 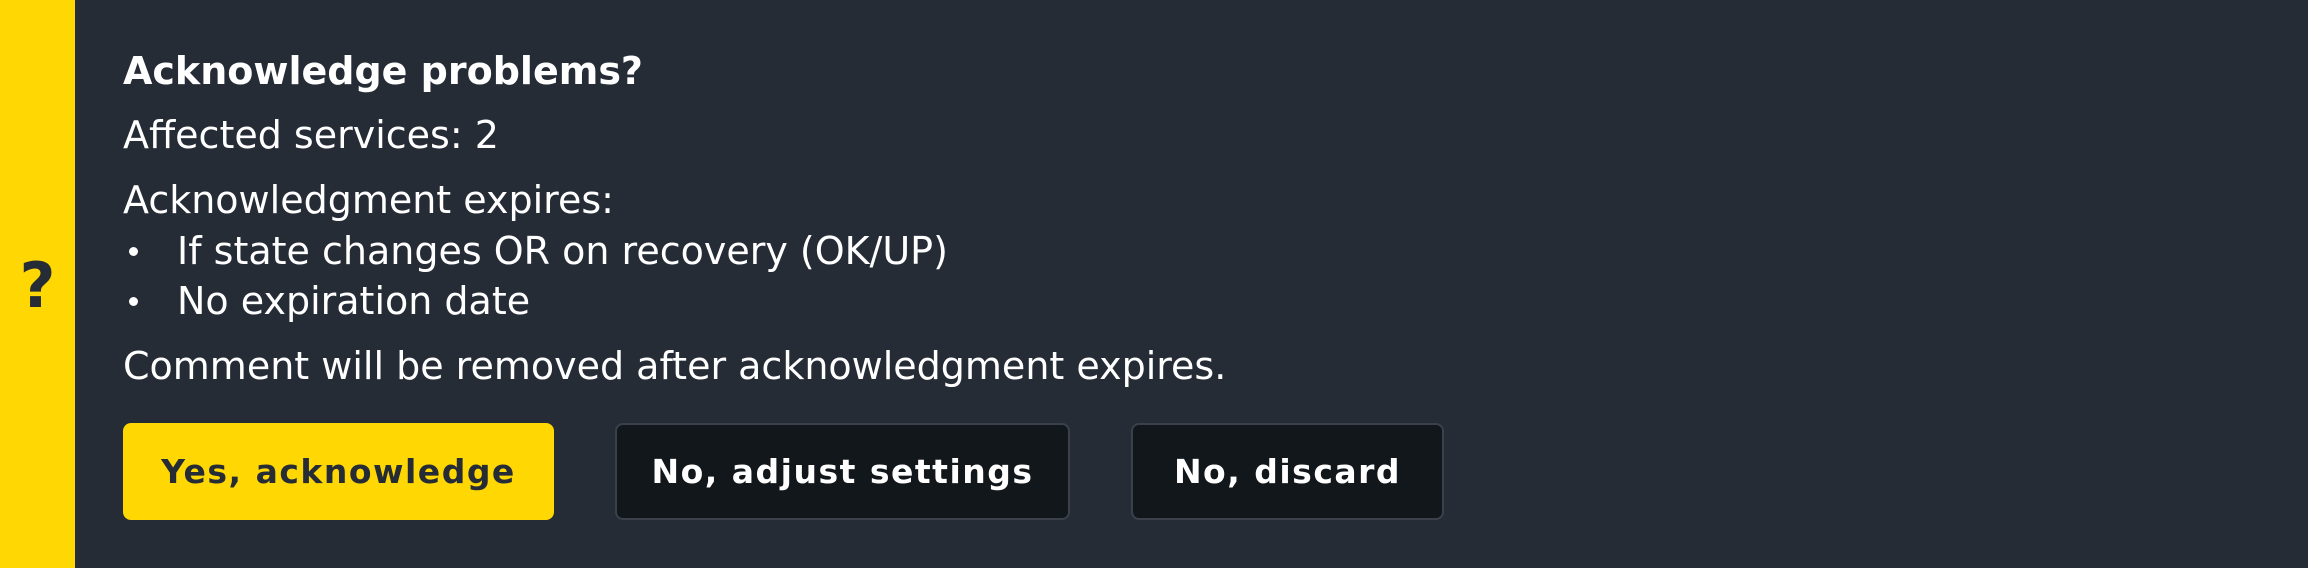 What do you see at coordinates (383, 71) in the screenshot?
I see `dialog-title: Acknowledge problems?` at bounding box center [383, 71].